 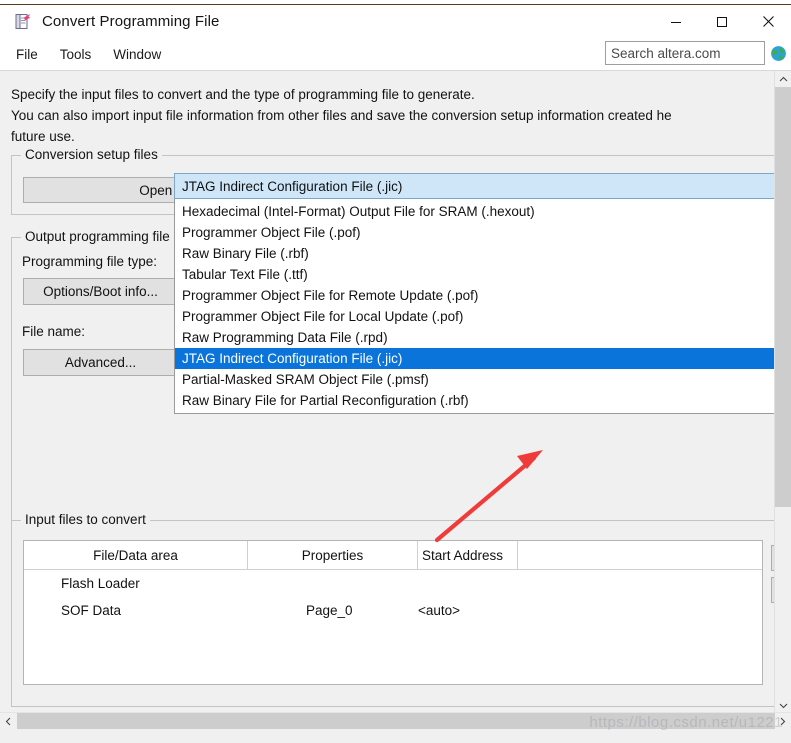 I want to click on column-header-start-address: Start Address, so click(x=468, y=555).